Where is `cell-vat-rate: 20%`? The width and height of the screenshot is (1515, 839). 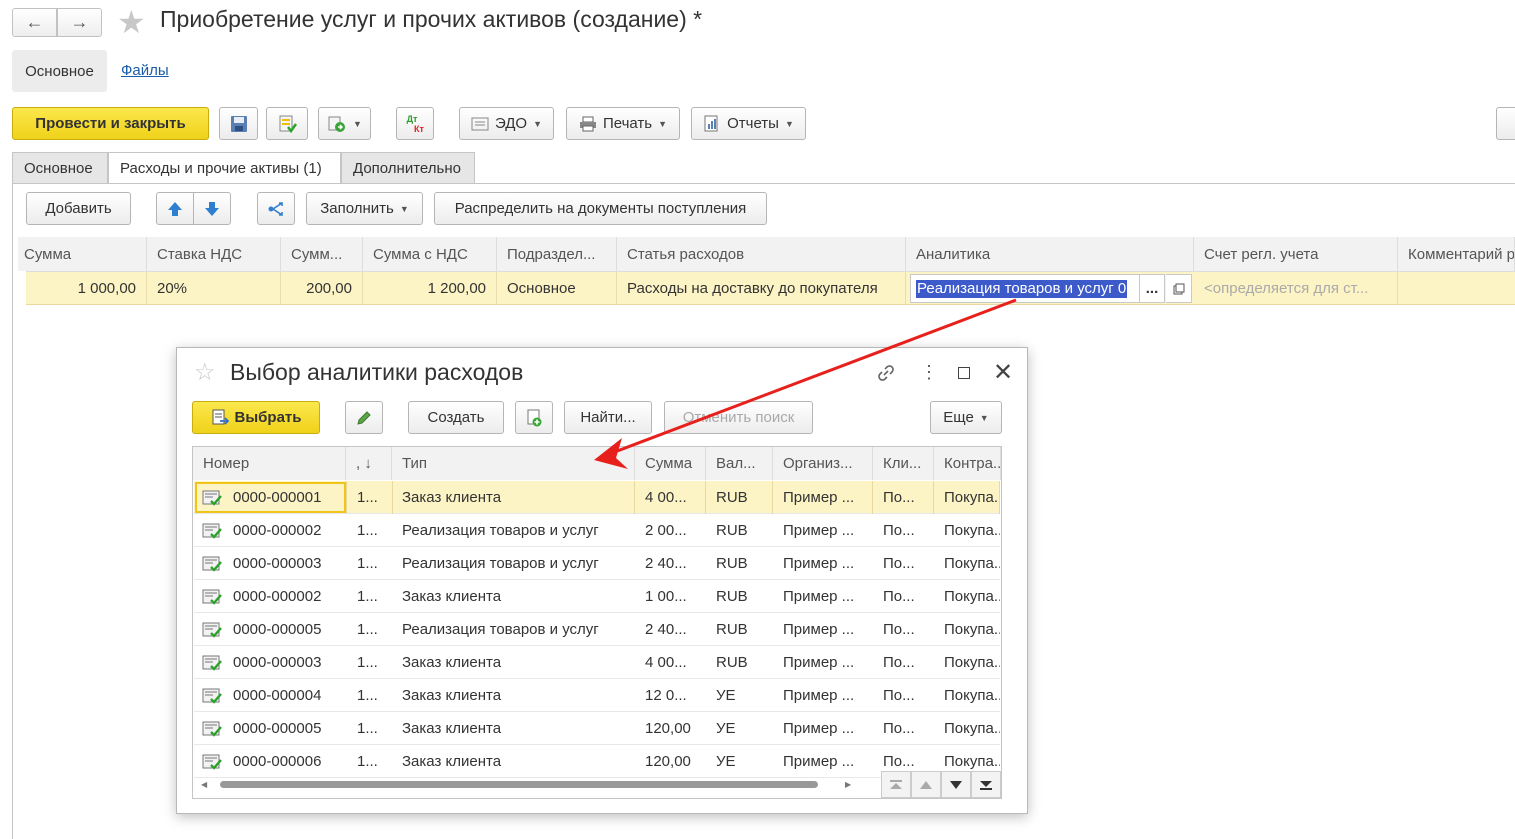 cell-vat-rate: 20% is located at coordinates (214, 288).